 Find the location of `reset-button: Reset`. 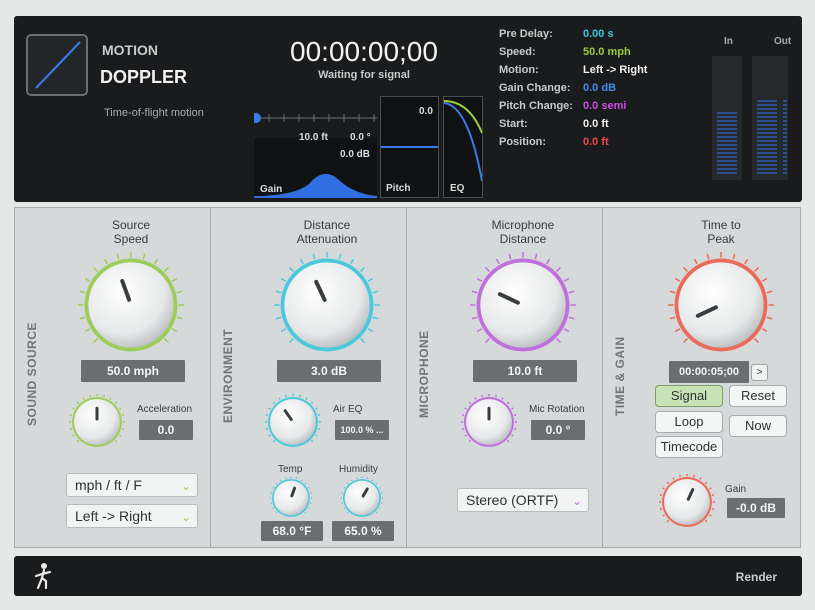

reset-button: Reset is located at coordinates (758, 396).